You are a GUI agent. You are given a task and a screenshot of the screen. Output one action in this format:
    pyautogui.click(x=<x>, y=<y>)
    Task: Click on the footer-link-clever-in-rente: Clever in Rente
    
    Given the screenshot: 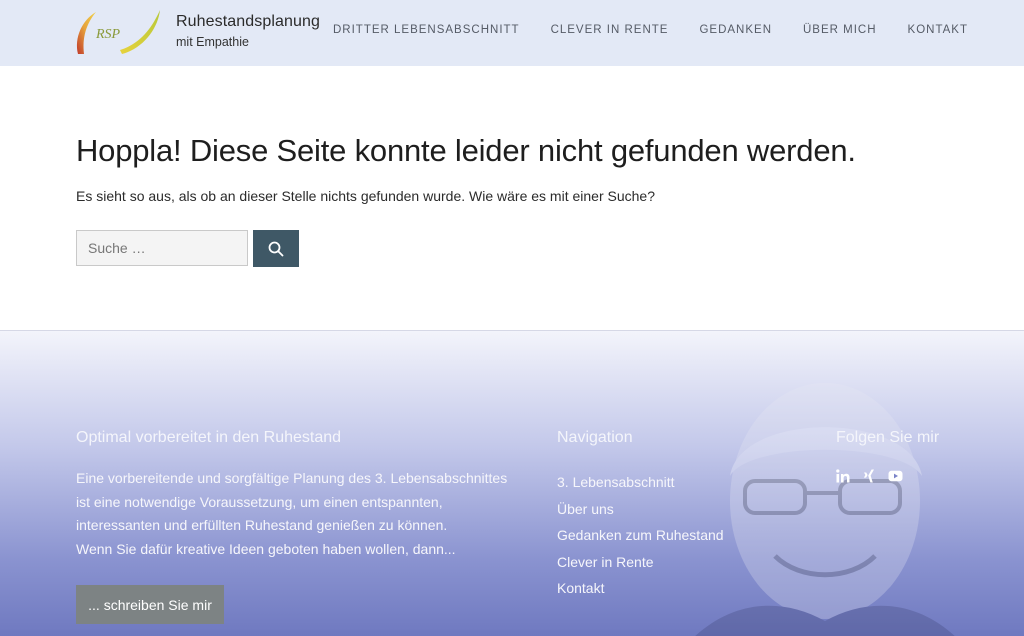 What is the action you would take?
    pyautogui.click(x=605, y=562)
    